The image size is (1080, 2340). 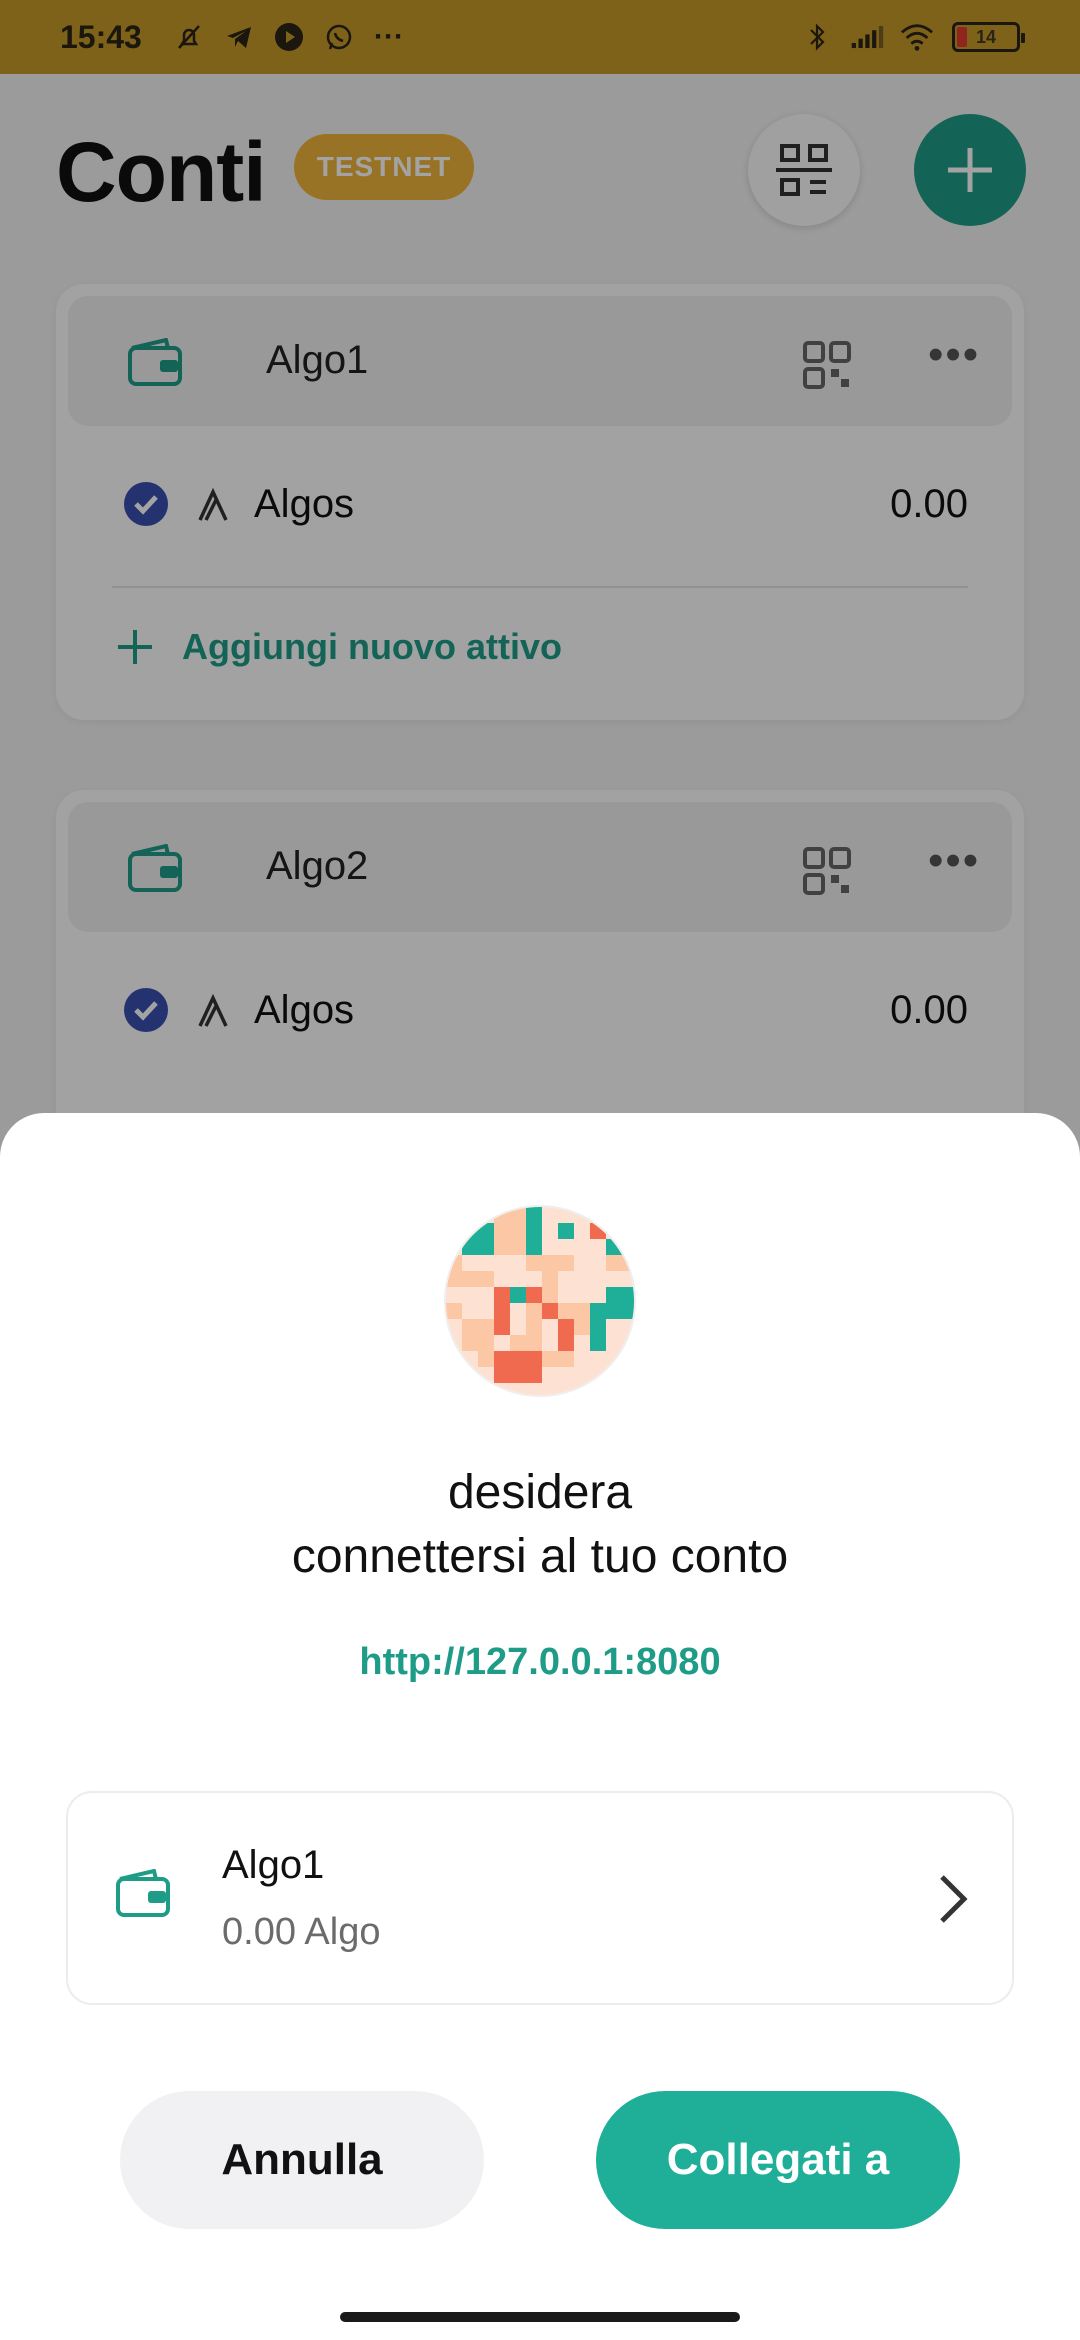 What do you see at coordinates (540, 1898) in the screenshot?
I see `account-selector: Algo1 0.00 Algo` at bounding box center [540, 1898].